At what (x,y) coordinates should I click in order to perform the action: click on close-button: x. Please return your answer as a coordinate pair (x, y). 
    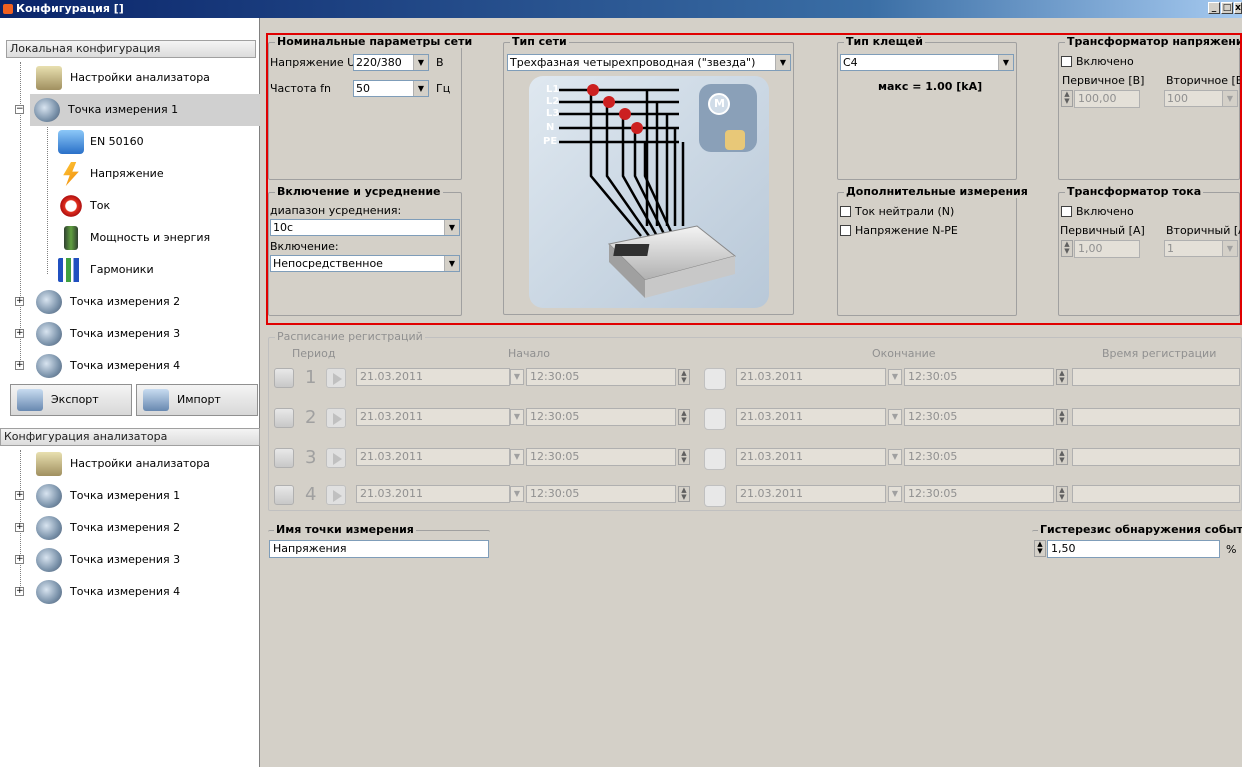
    Looking at the image, I should click on (1238, 8).